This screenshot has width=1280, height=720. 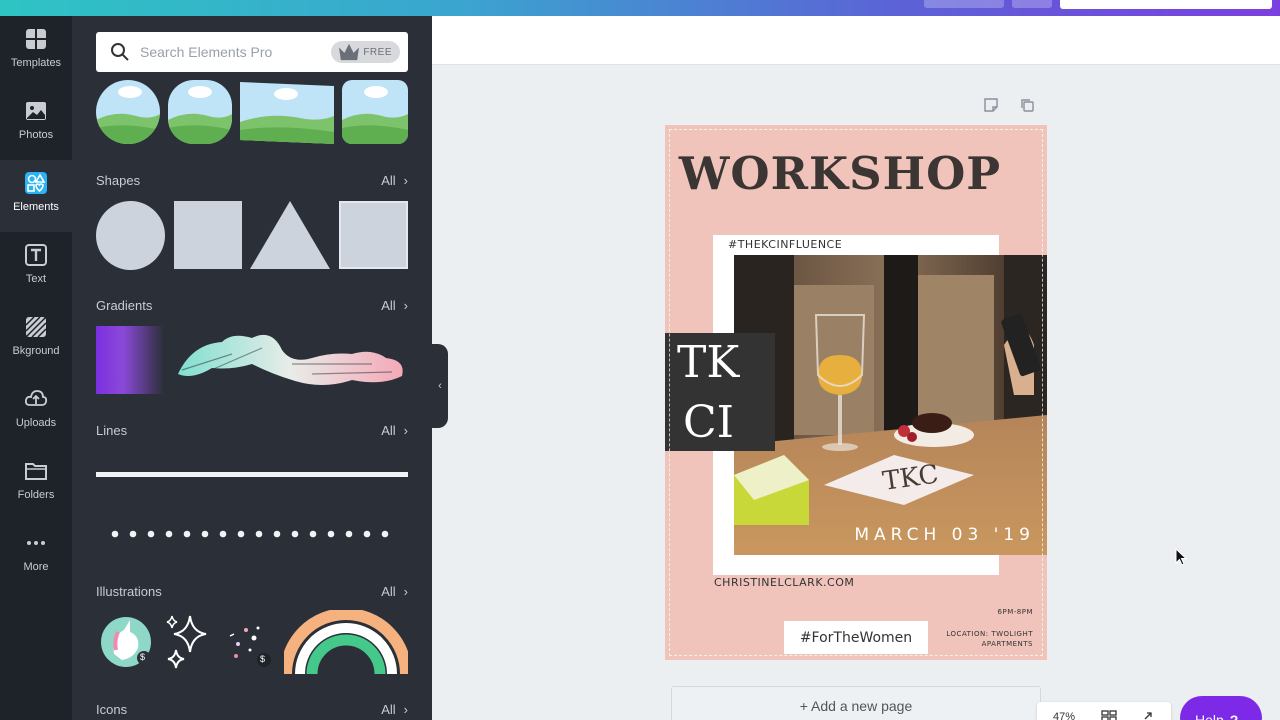 I want to click on sidebar-item-label: Photos, so click(x=36, y=135).